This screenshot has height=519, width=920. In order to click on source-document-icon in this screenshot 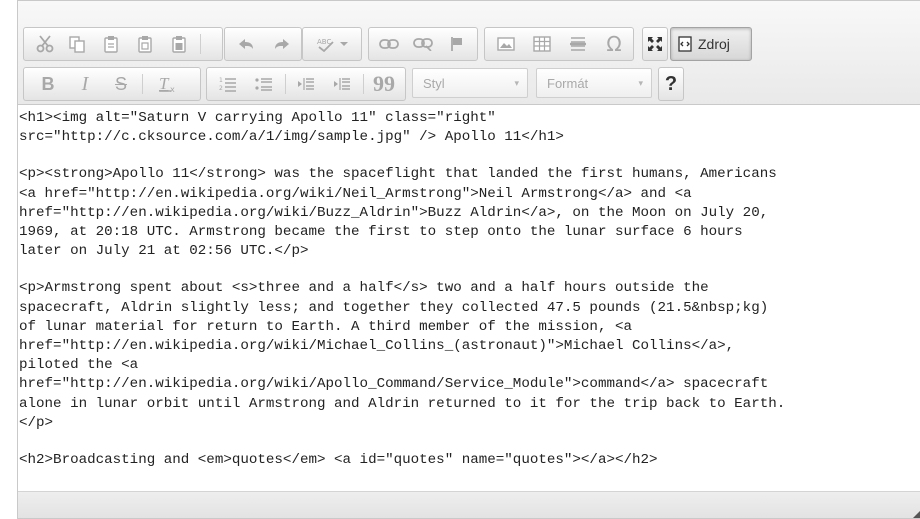, I will do `click(685, 44)`.